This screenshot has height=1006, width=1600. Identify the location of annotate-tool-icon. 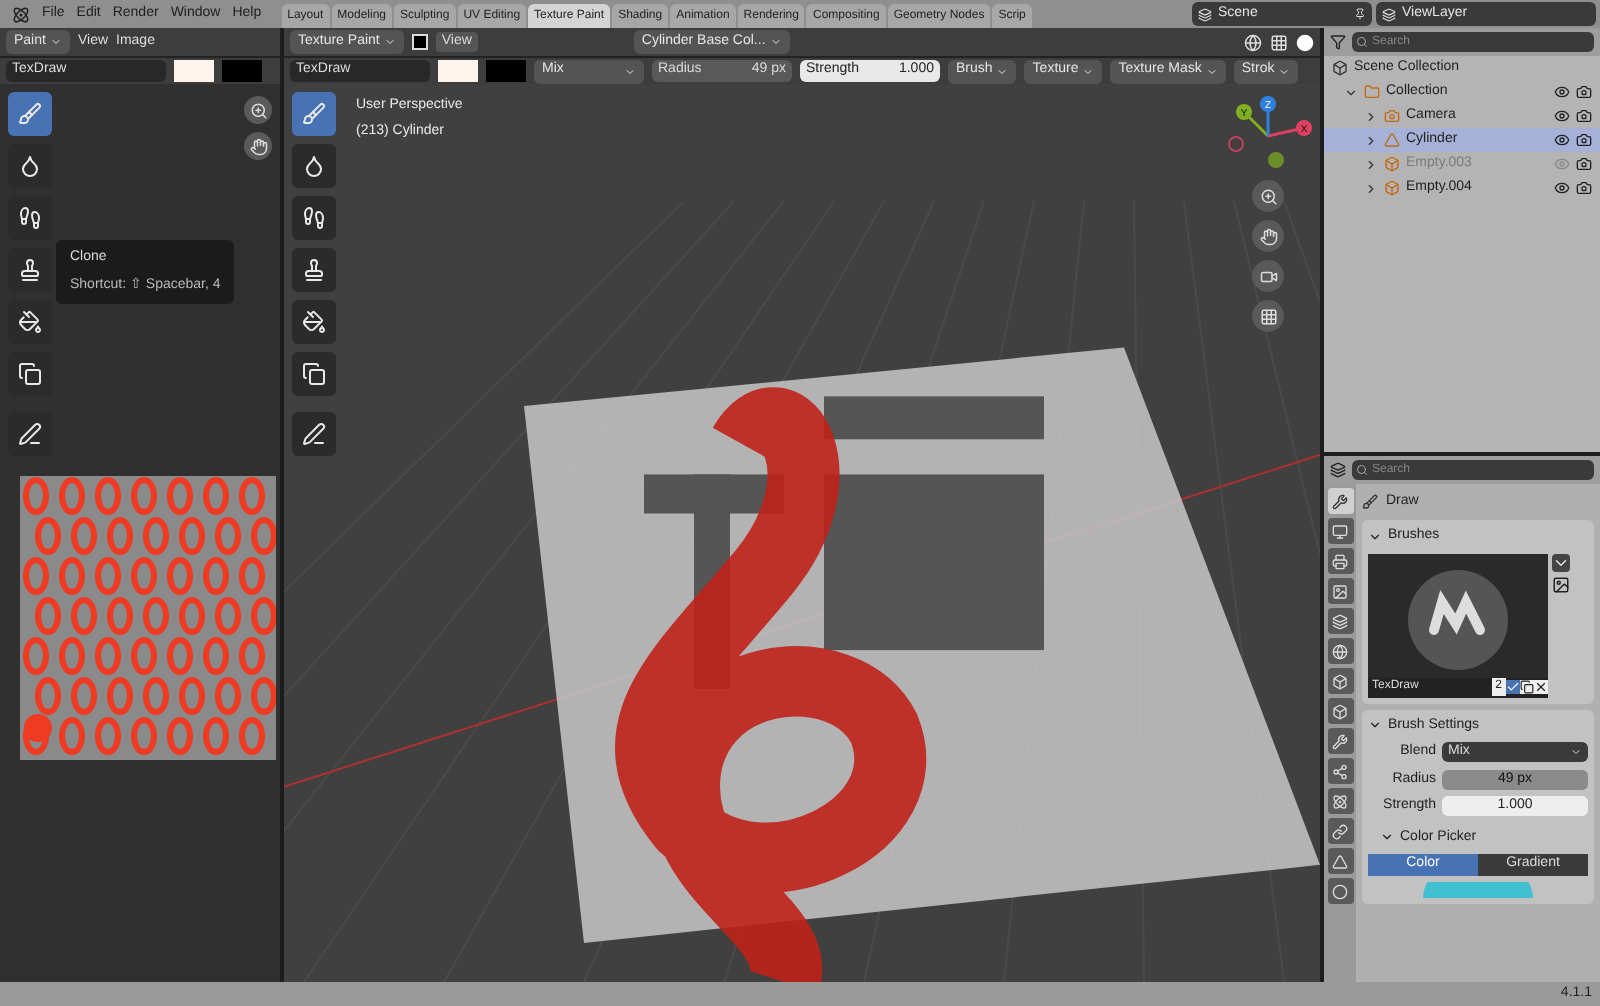
(30, 434).